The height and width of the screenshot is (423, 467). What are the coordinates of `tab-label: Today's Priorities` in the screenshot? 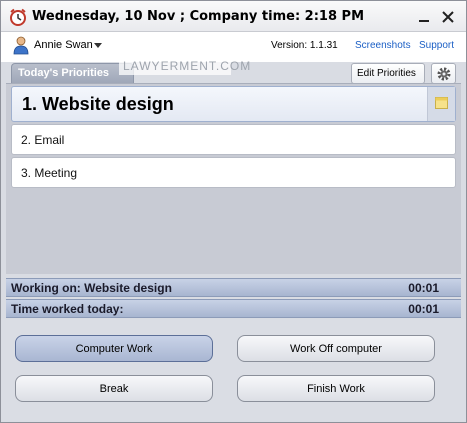 It's located at (64, 73).